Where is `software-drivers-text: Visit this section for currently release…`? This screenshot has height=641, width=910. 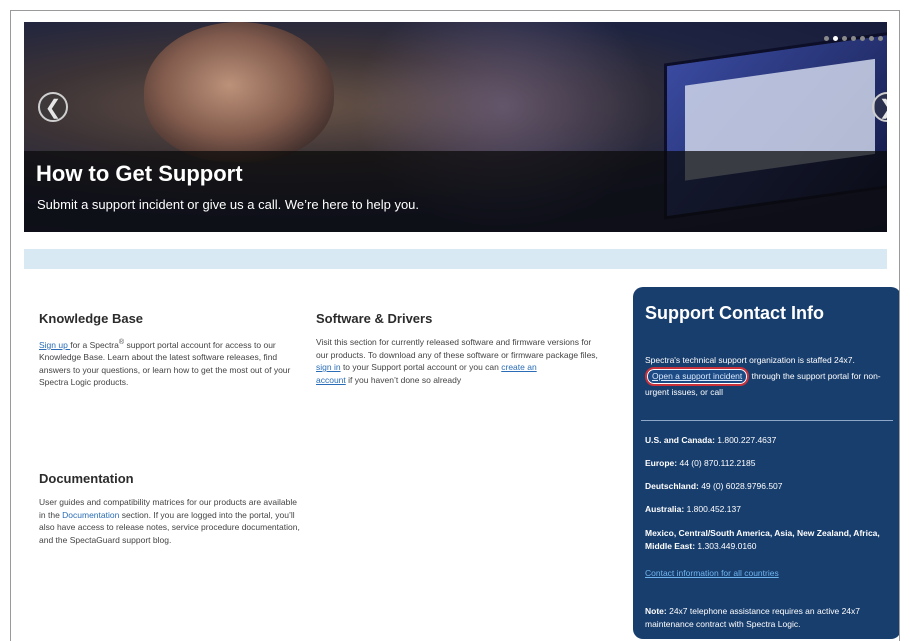
software-drivers-text: Visit this section for currently release… is located at coordinates (457, 361).